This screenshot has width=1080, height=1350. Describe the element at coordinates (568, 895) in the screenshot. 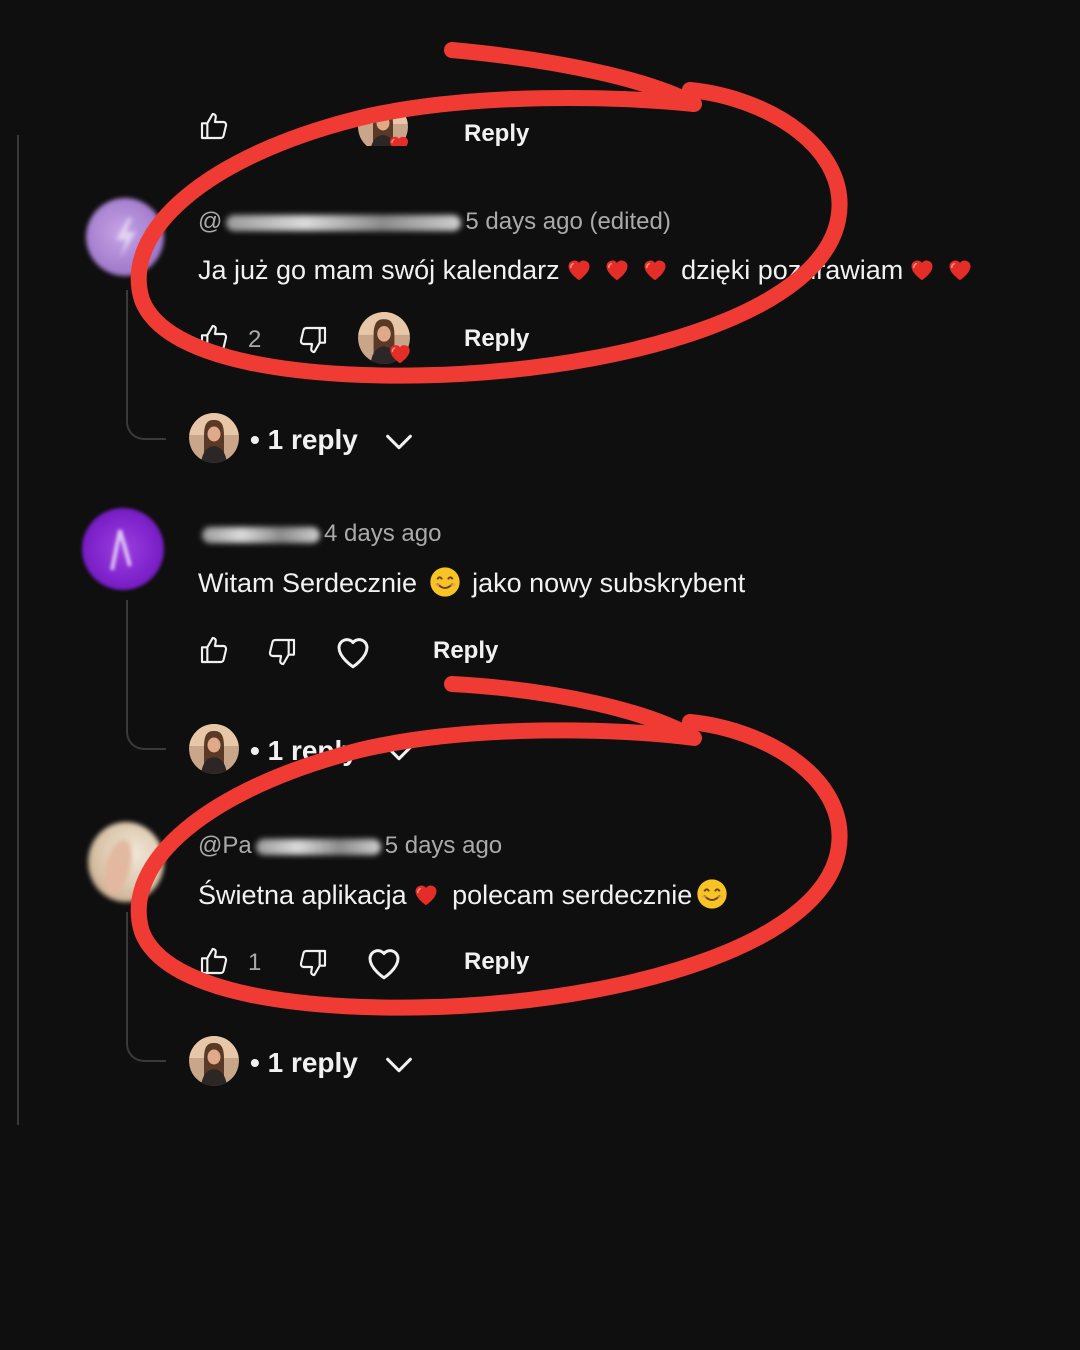

I see `comment-text-part: polecam serdecznie` at that location.